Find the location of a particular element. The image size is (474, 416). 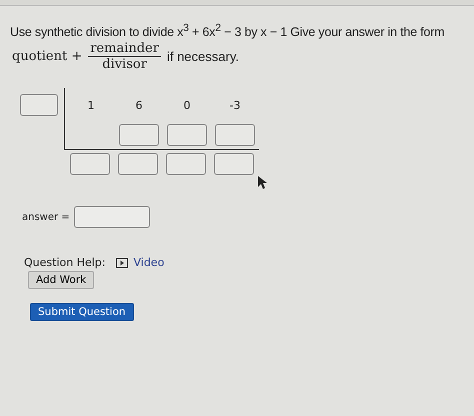

form-trail: if necessary. is located at coordinates (202, 56).